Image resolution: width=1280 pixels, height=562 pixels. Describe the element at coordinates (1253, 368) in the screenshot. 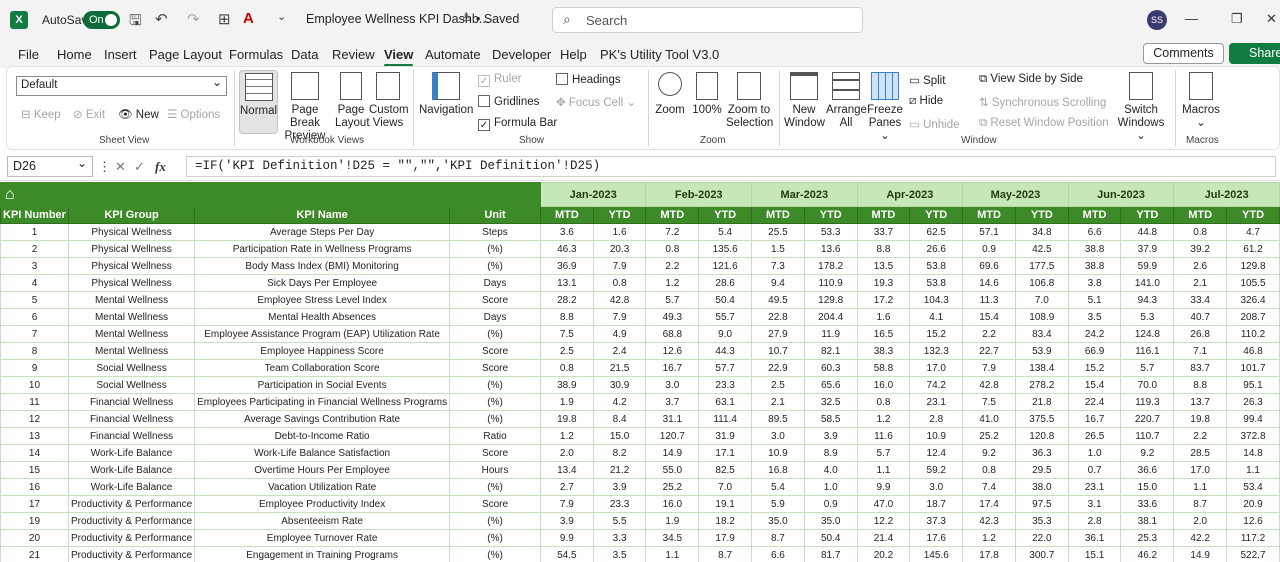

I see `value-cell: 101.7` at that location.